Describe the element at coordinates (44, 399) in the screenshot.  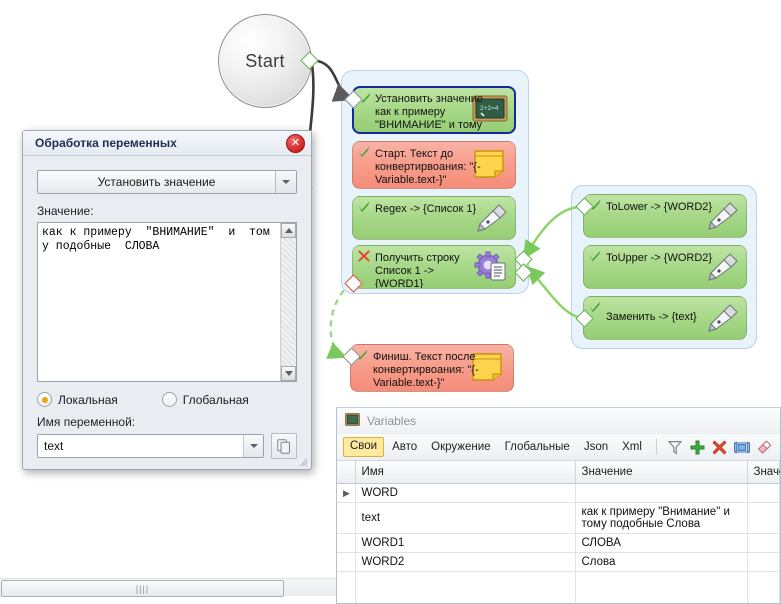
I see `radio-local-indicator` at that location.